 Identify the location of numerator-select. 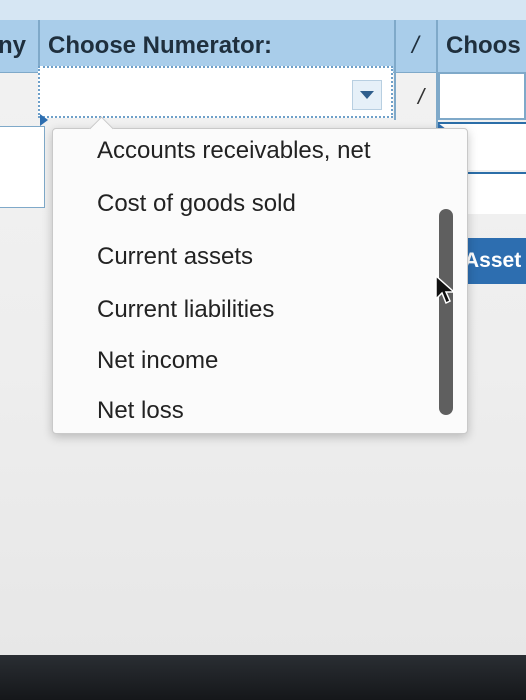
(215, 92).